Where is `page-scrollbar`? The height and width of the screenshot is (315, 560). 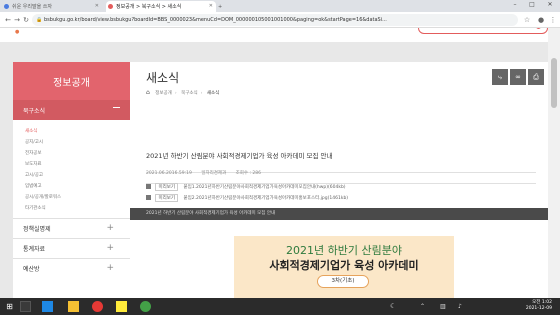 page-scrollbar is located at coordinates (554, 163).